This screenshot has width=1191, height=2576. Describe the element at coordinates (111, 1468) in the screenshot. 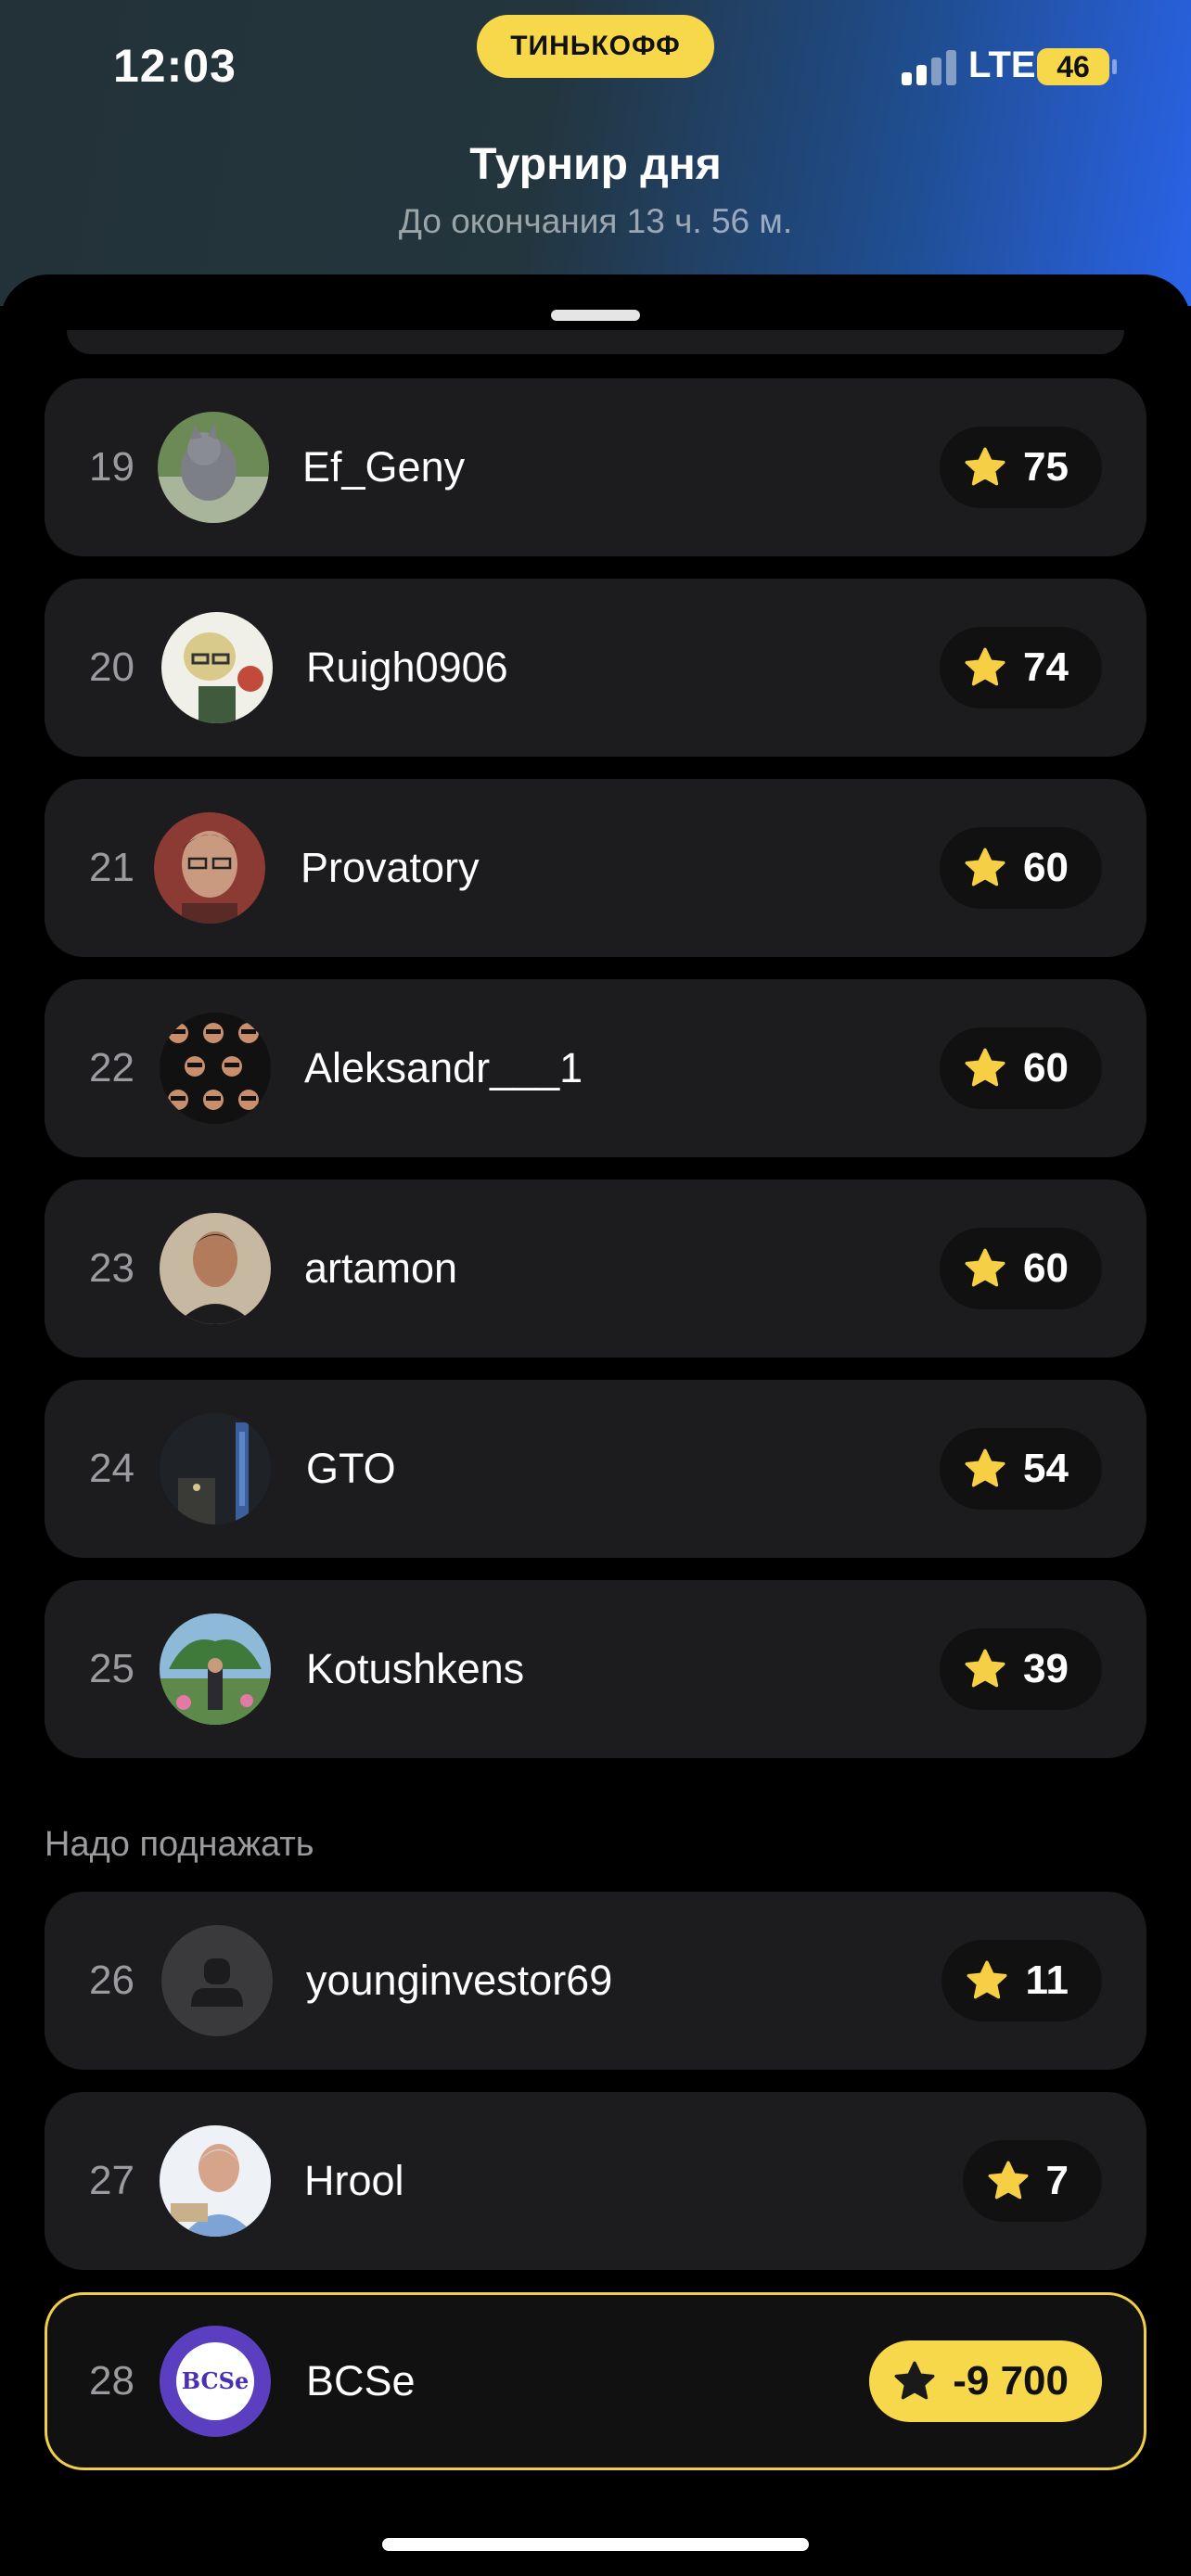

I see `rank-number: 24` at that location.